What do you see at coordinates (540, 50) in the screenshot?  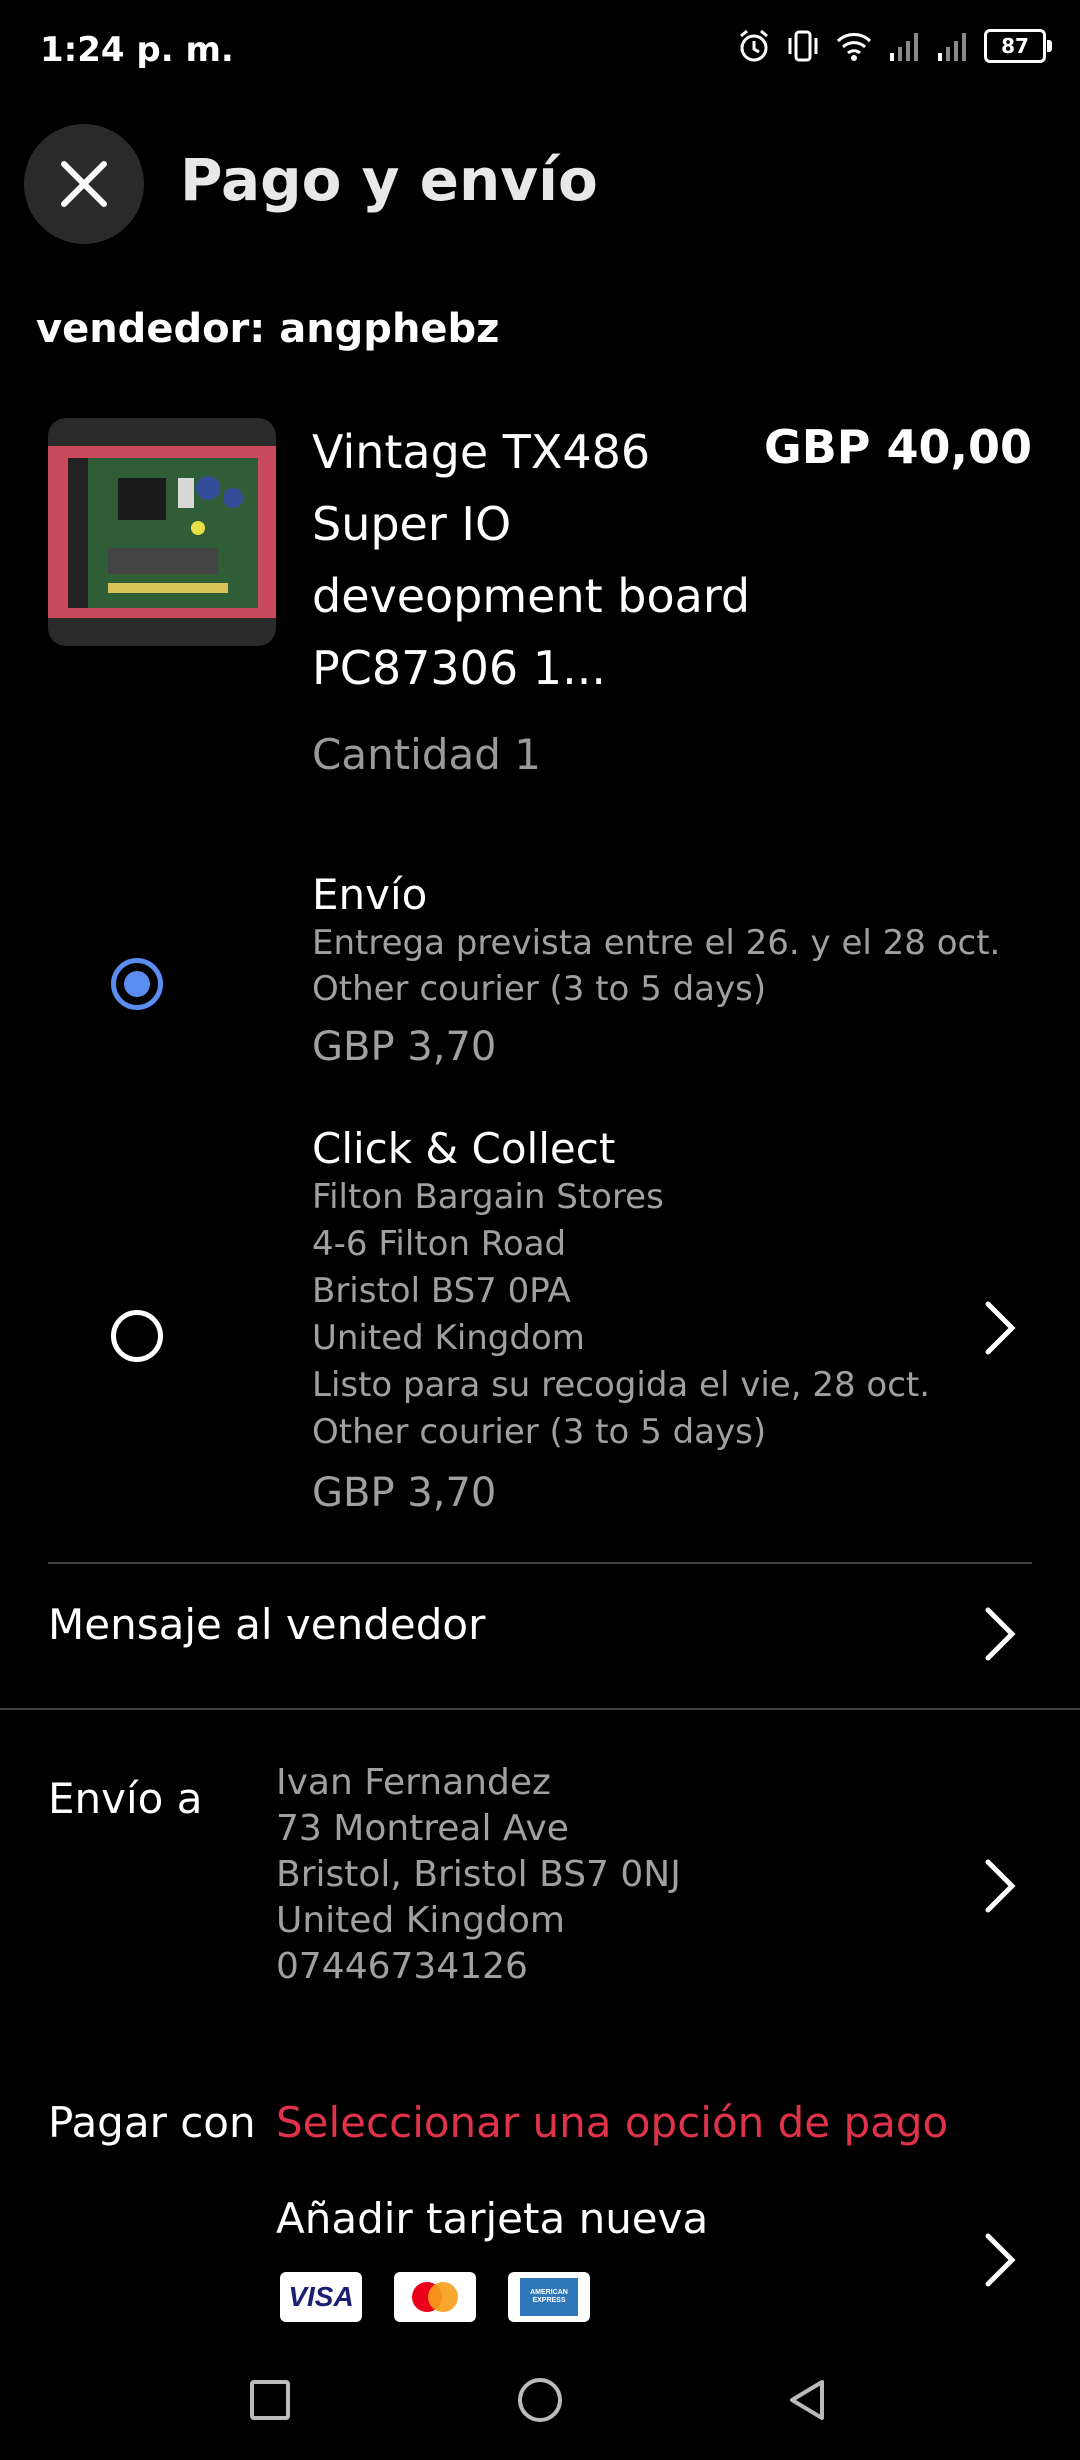 I see `status-bar: 1:24 p. m. 87` at bounding box center [540, 50].